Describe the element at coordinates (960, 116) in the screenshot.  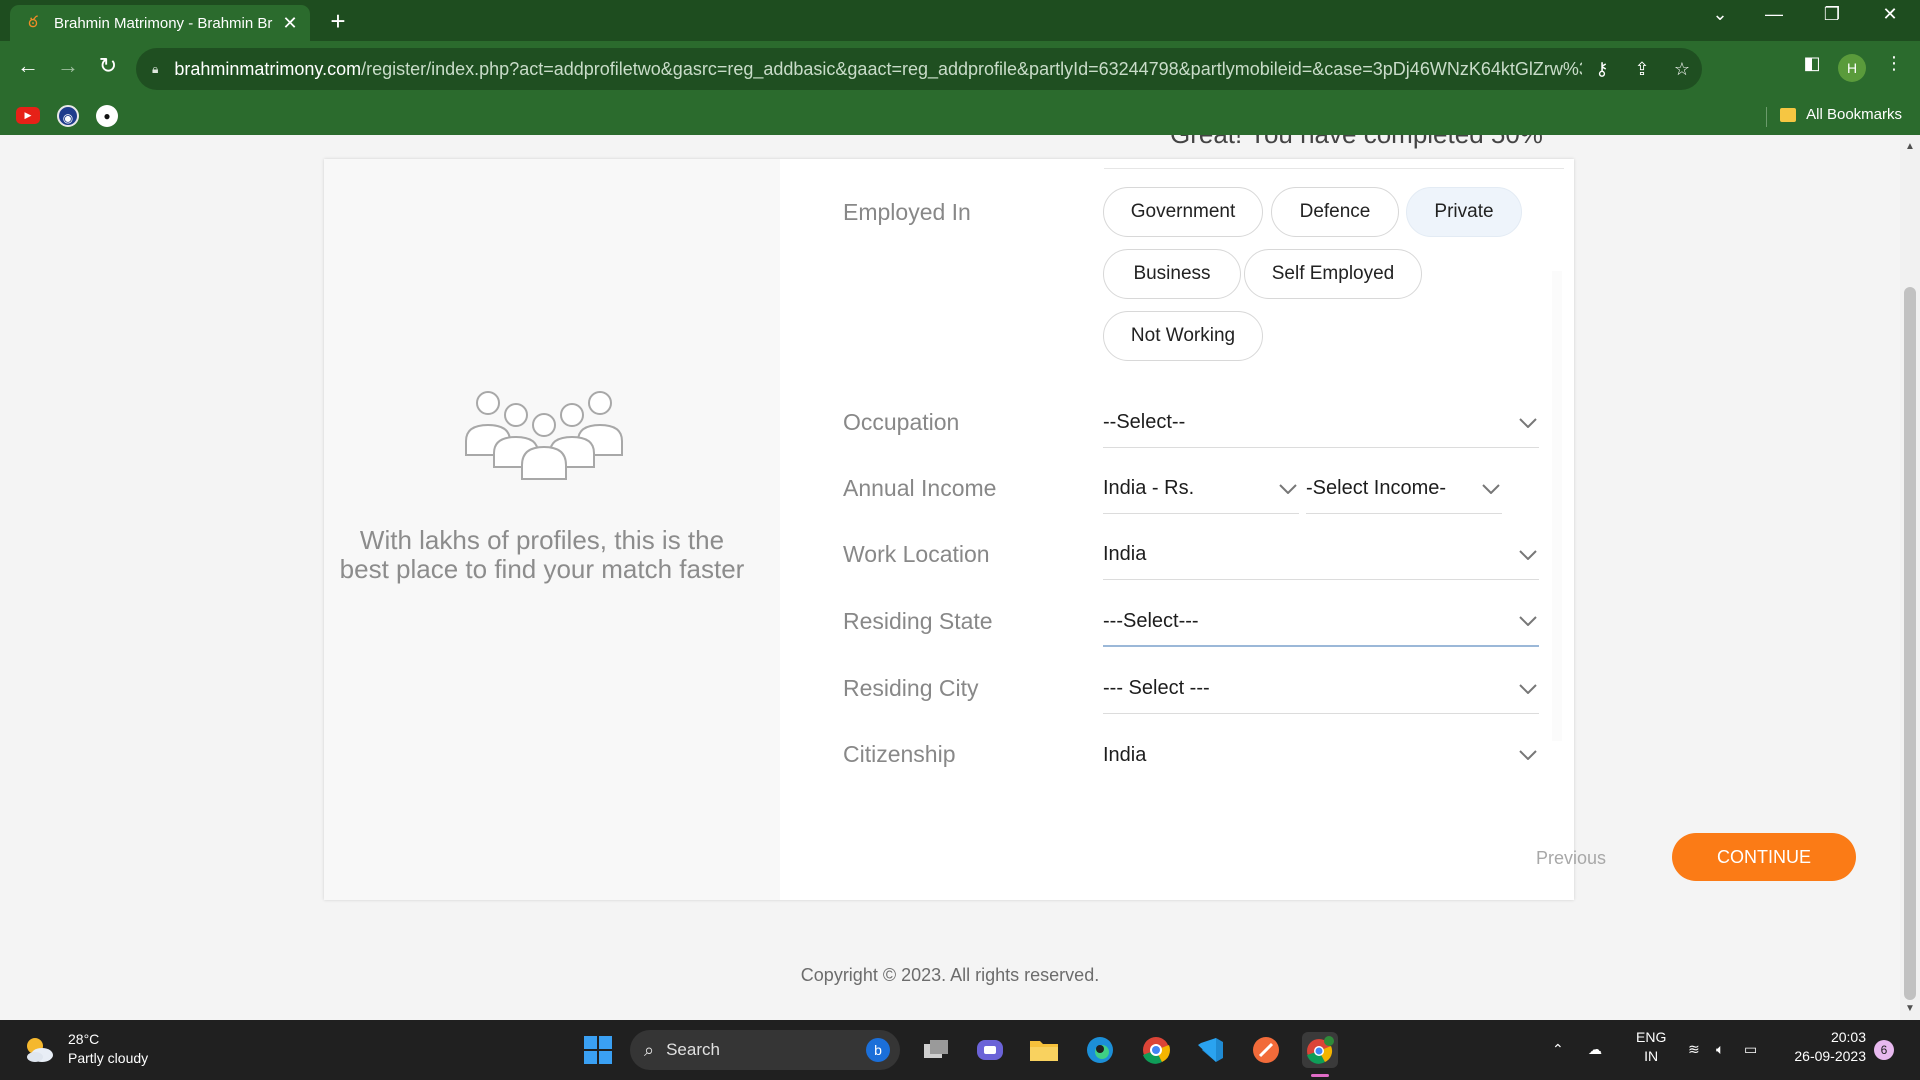
I see `bookmarks-bar: ▶ ◉ ● All Bookmarks` at that location.